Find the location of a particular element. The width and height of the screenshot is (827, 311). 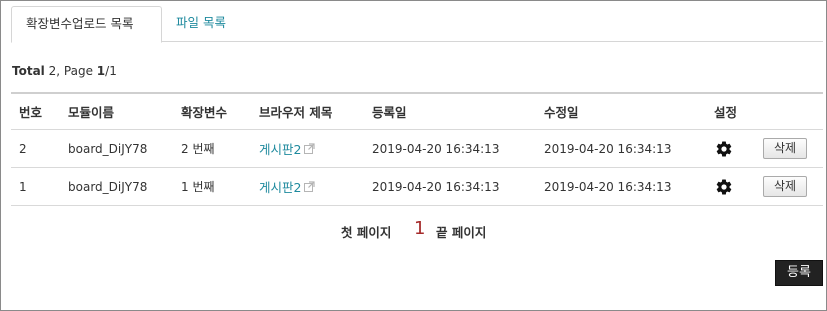

list-summary: Total 2, Page 1/1 is located at coordinates (64, 71).